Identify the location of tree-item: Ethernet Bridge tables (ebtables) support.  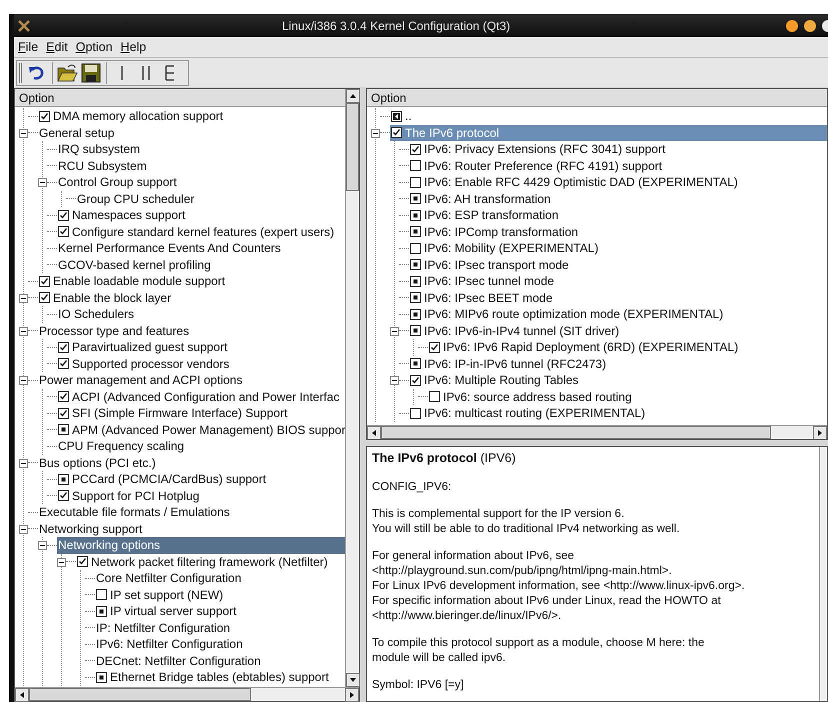
(220, 677).